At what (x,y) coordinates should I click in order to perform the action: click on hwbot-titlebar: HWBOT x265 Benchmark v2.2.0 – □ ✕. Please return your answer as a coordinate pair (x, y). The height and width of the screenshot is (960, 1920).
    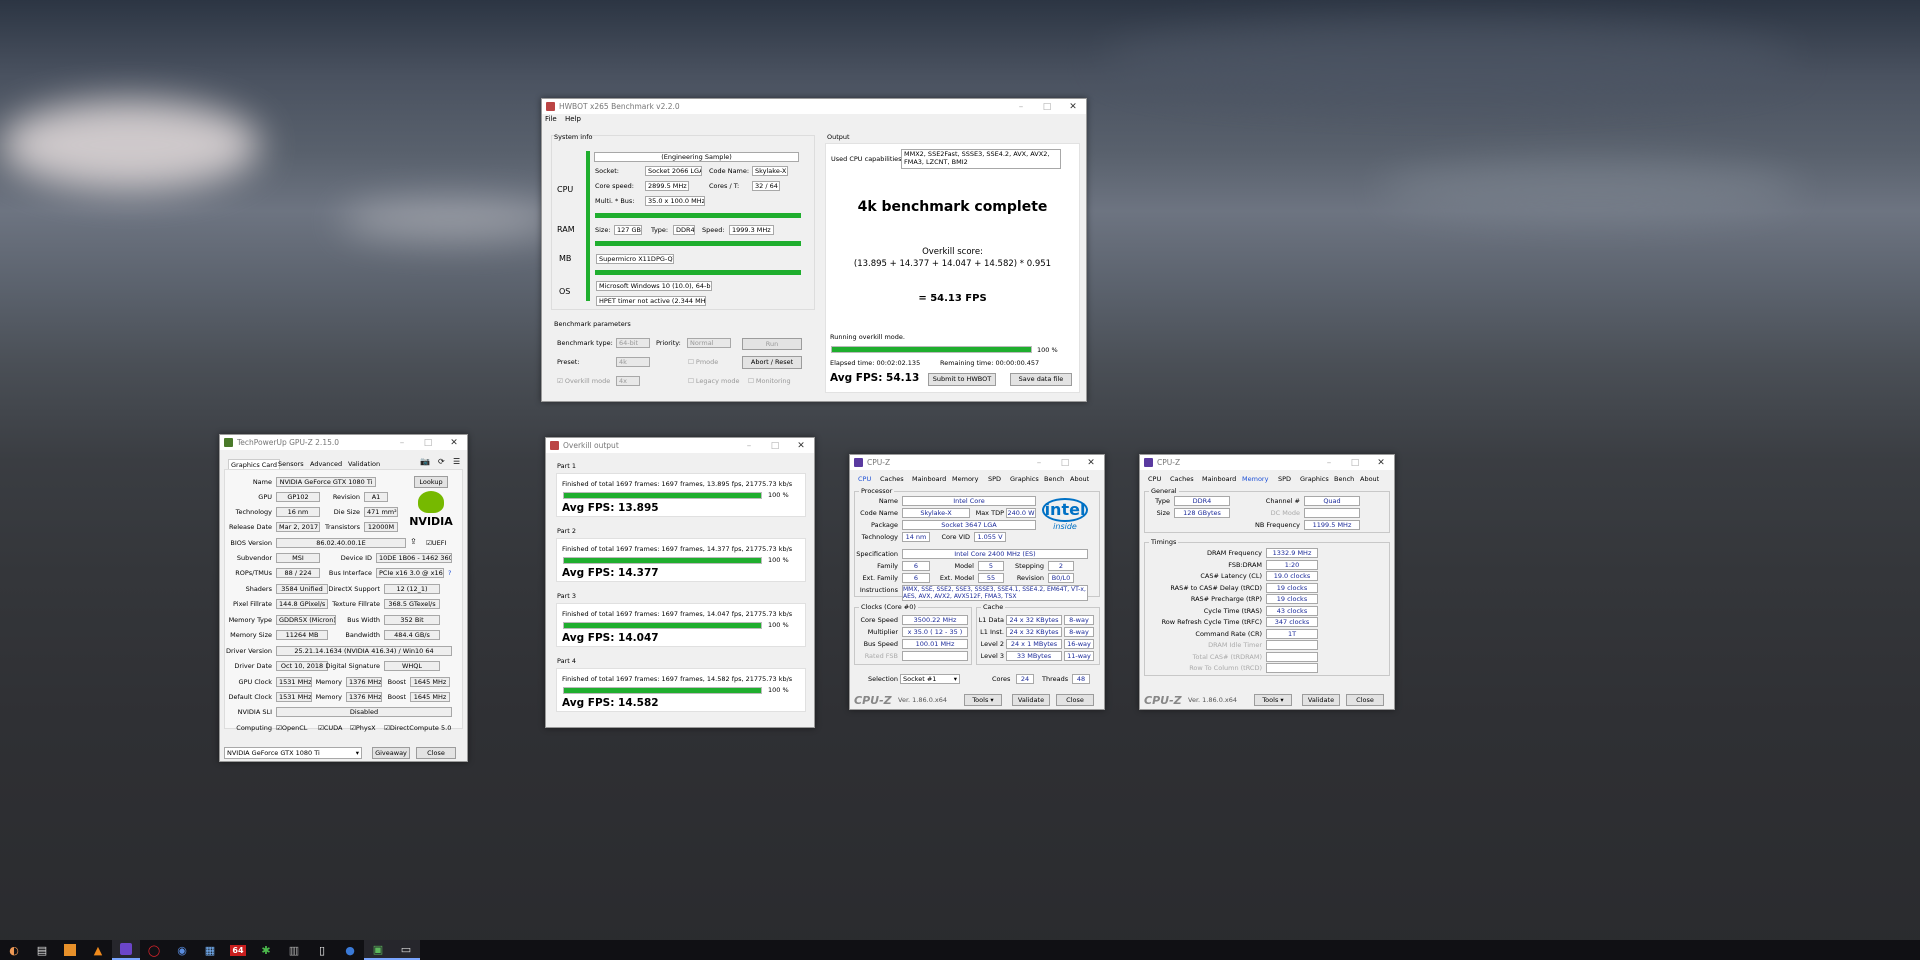
    Looking at the image, I should click on (814, 106).